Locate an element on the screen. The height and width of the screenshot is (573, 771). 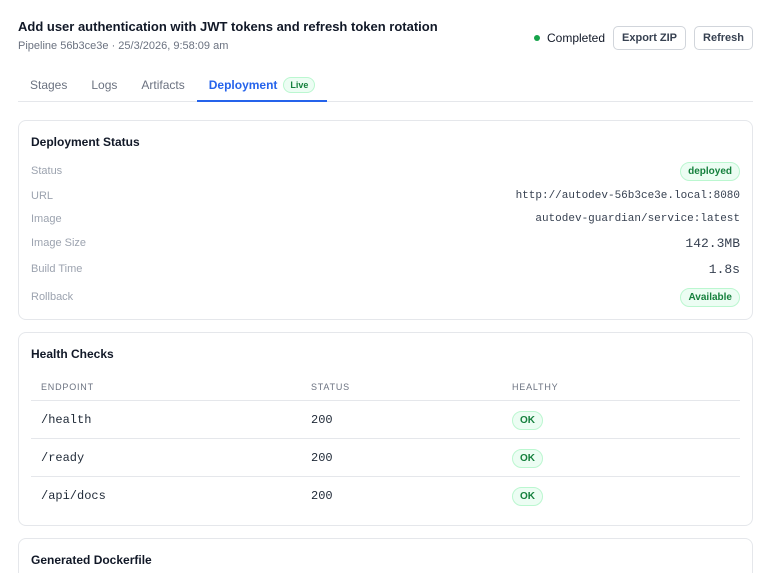
build-time-row: Build Time 1.8s is located at coordinates (385, 269).